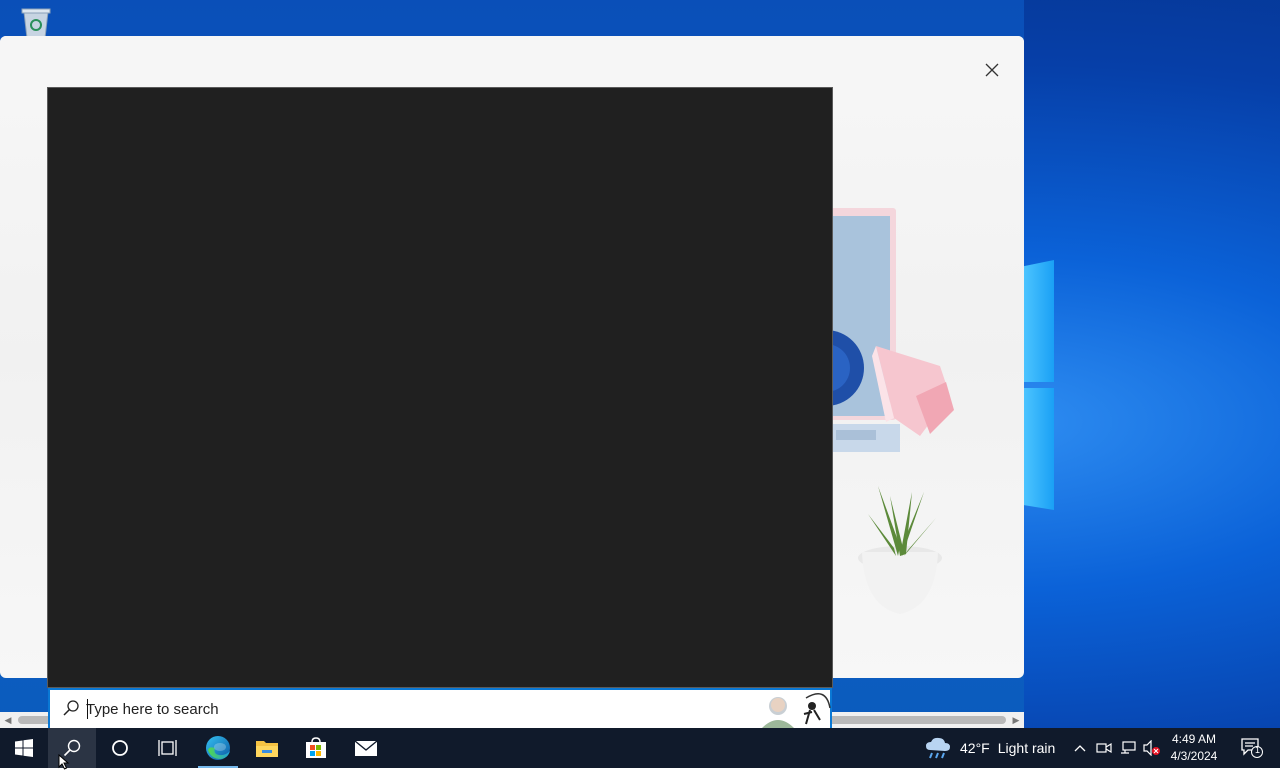 The image size is (1280, 770). What do you see at coordinates (416, 709) in the screenshot?
I see `search-input` at bounding box center [416, 709].